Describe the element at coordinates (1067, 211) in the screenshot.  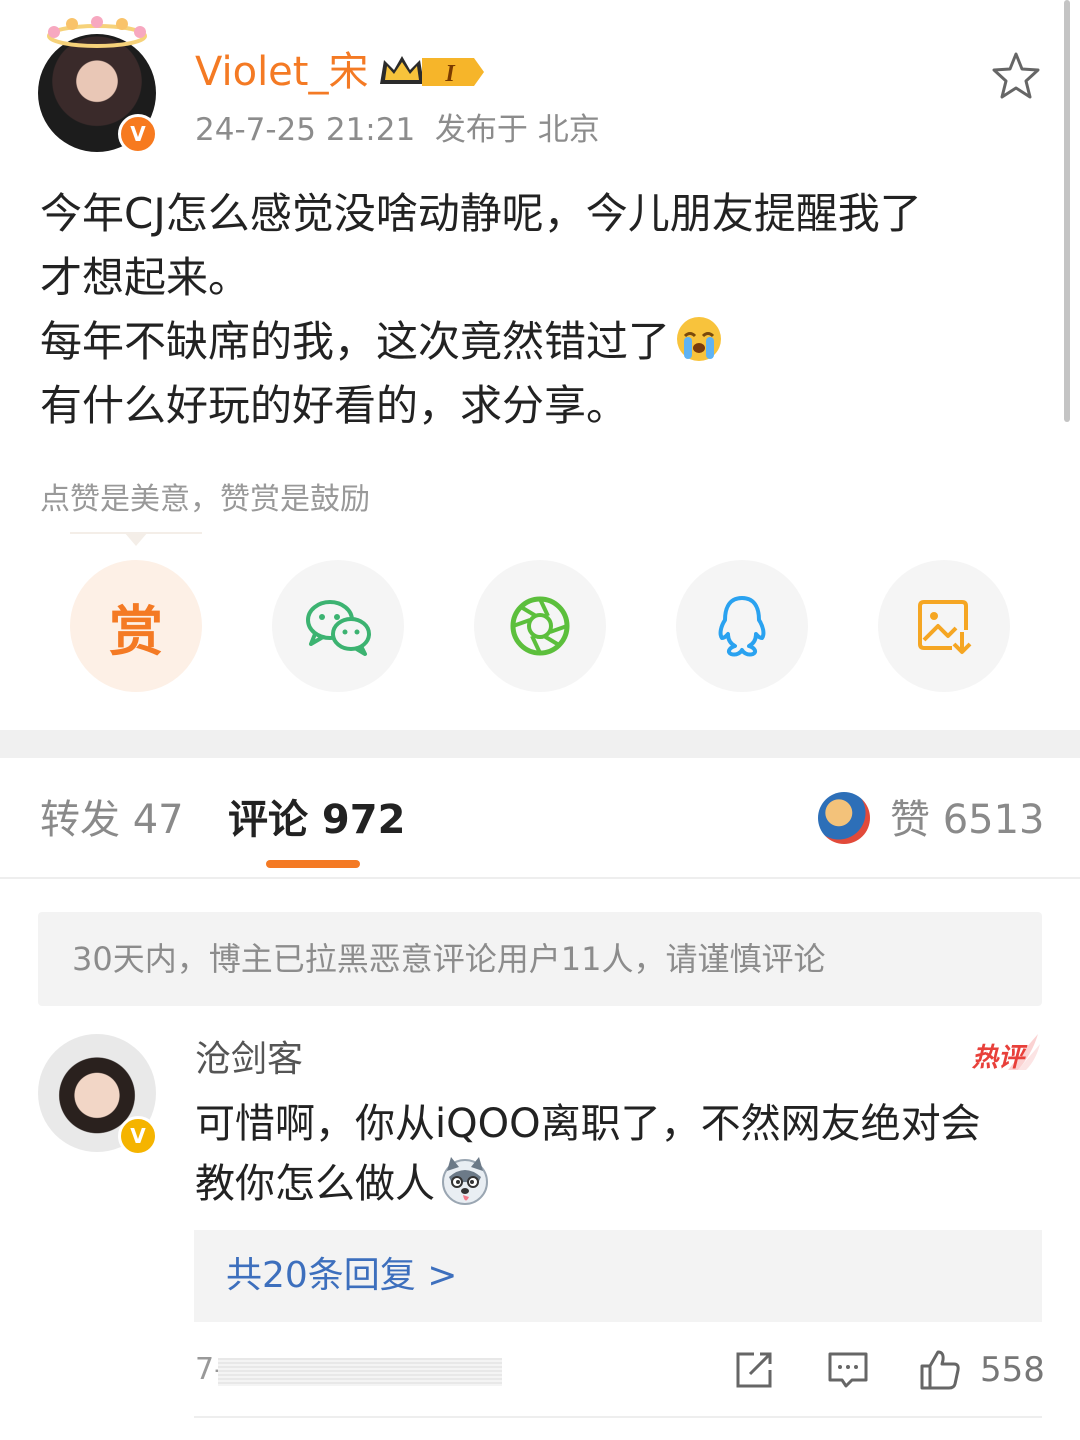
I see `scrollbar` at that location.